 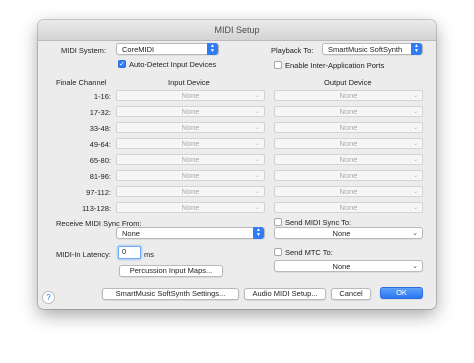 I want to click on latency-label: MIDI-In Latency:, so click(x=84, y=254).